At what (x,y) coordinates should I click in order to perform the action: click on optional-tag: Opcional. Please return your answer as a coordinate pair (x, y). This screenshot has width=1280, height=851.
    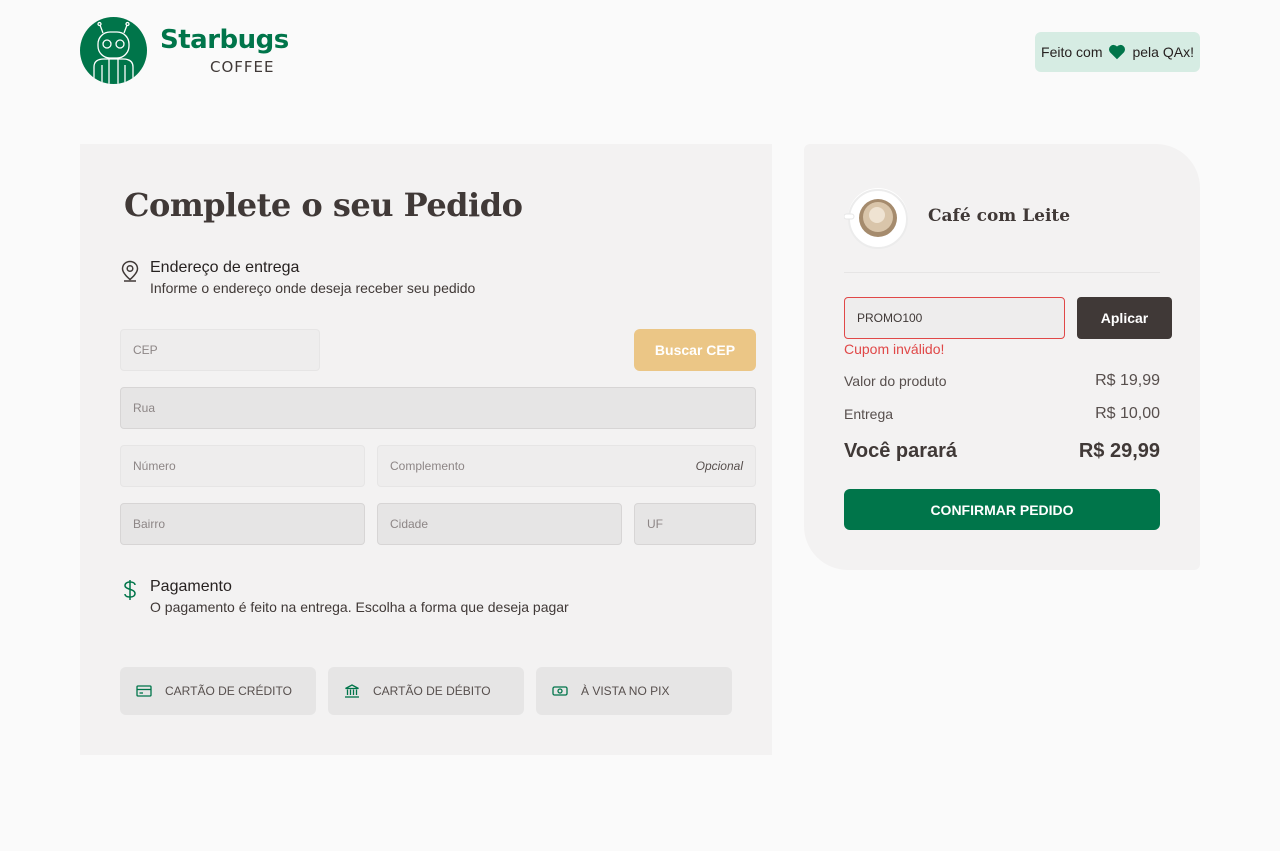
    Looking at the image, I should click on (719, 466).